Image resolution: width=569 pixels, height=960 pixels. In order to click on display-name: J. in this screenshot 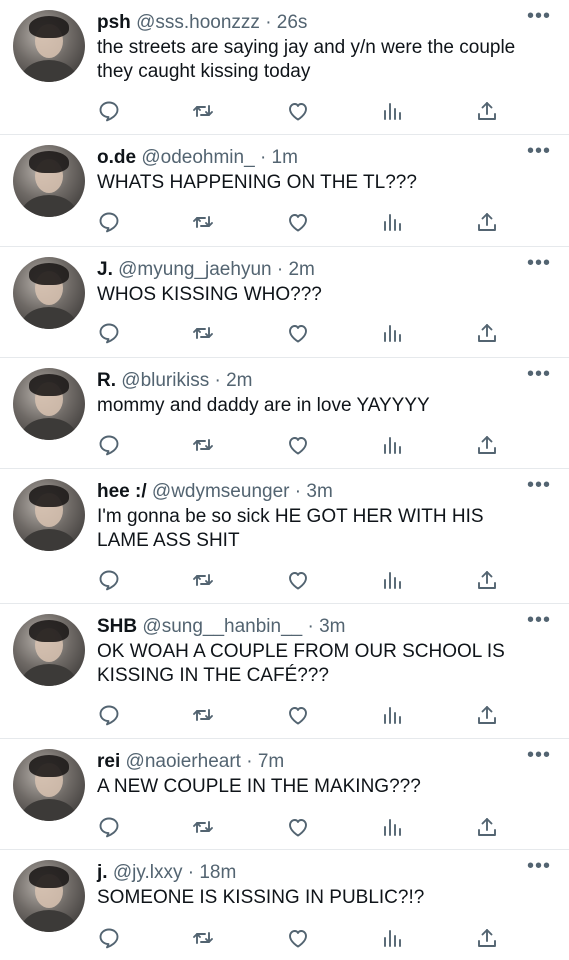, I will do `click(105, 269)`.